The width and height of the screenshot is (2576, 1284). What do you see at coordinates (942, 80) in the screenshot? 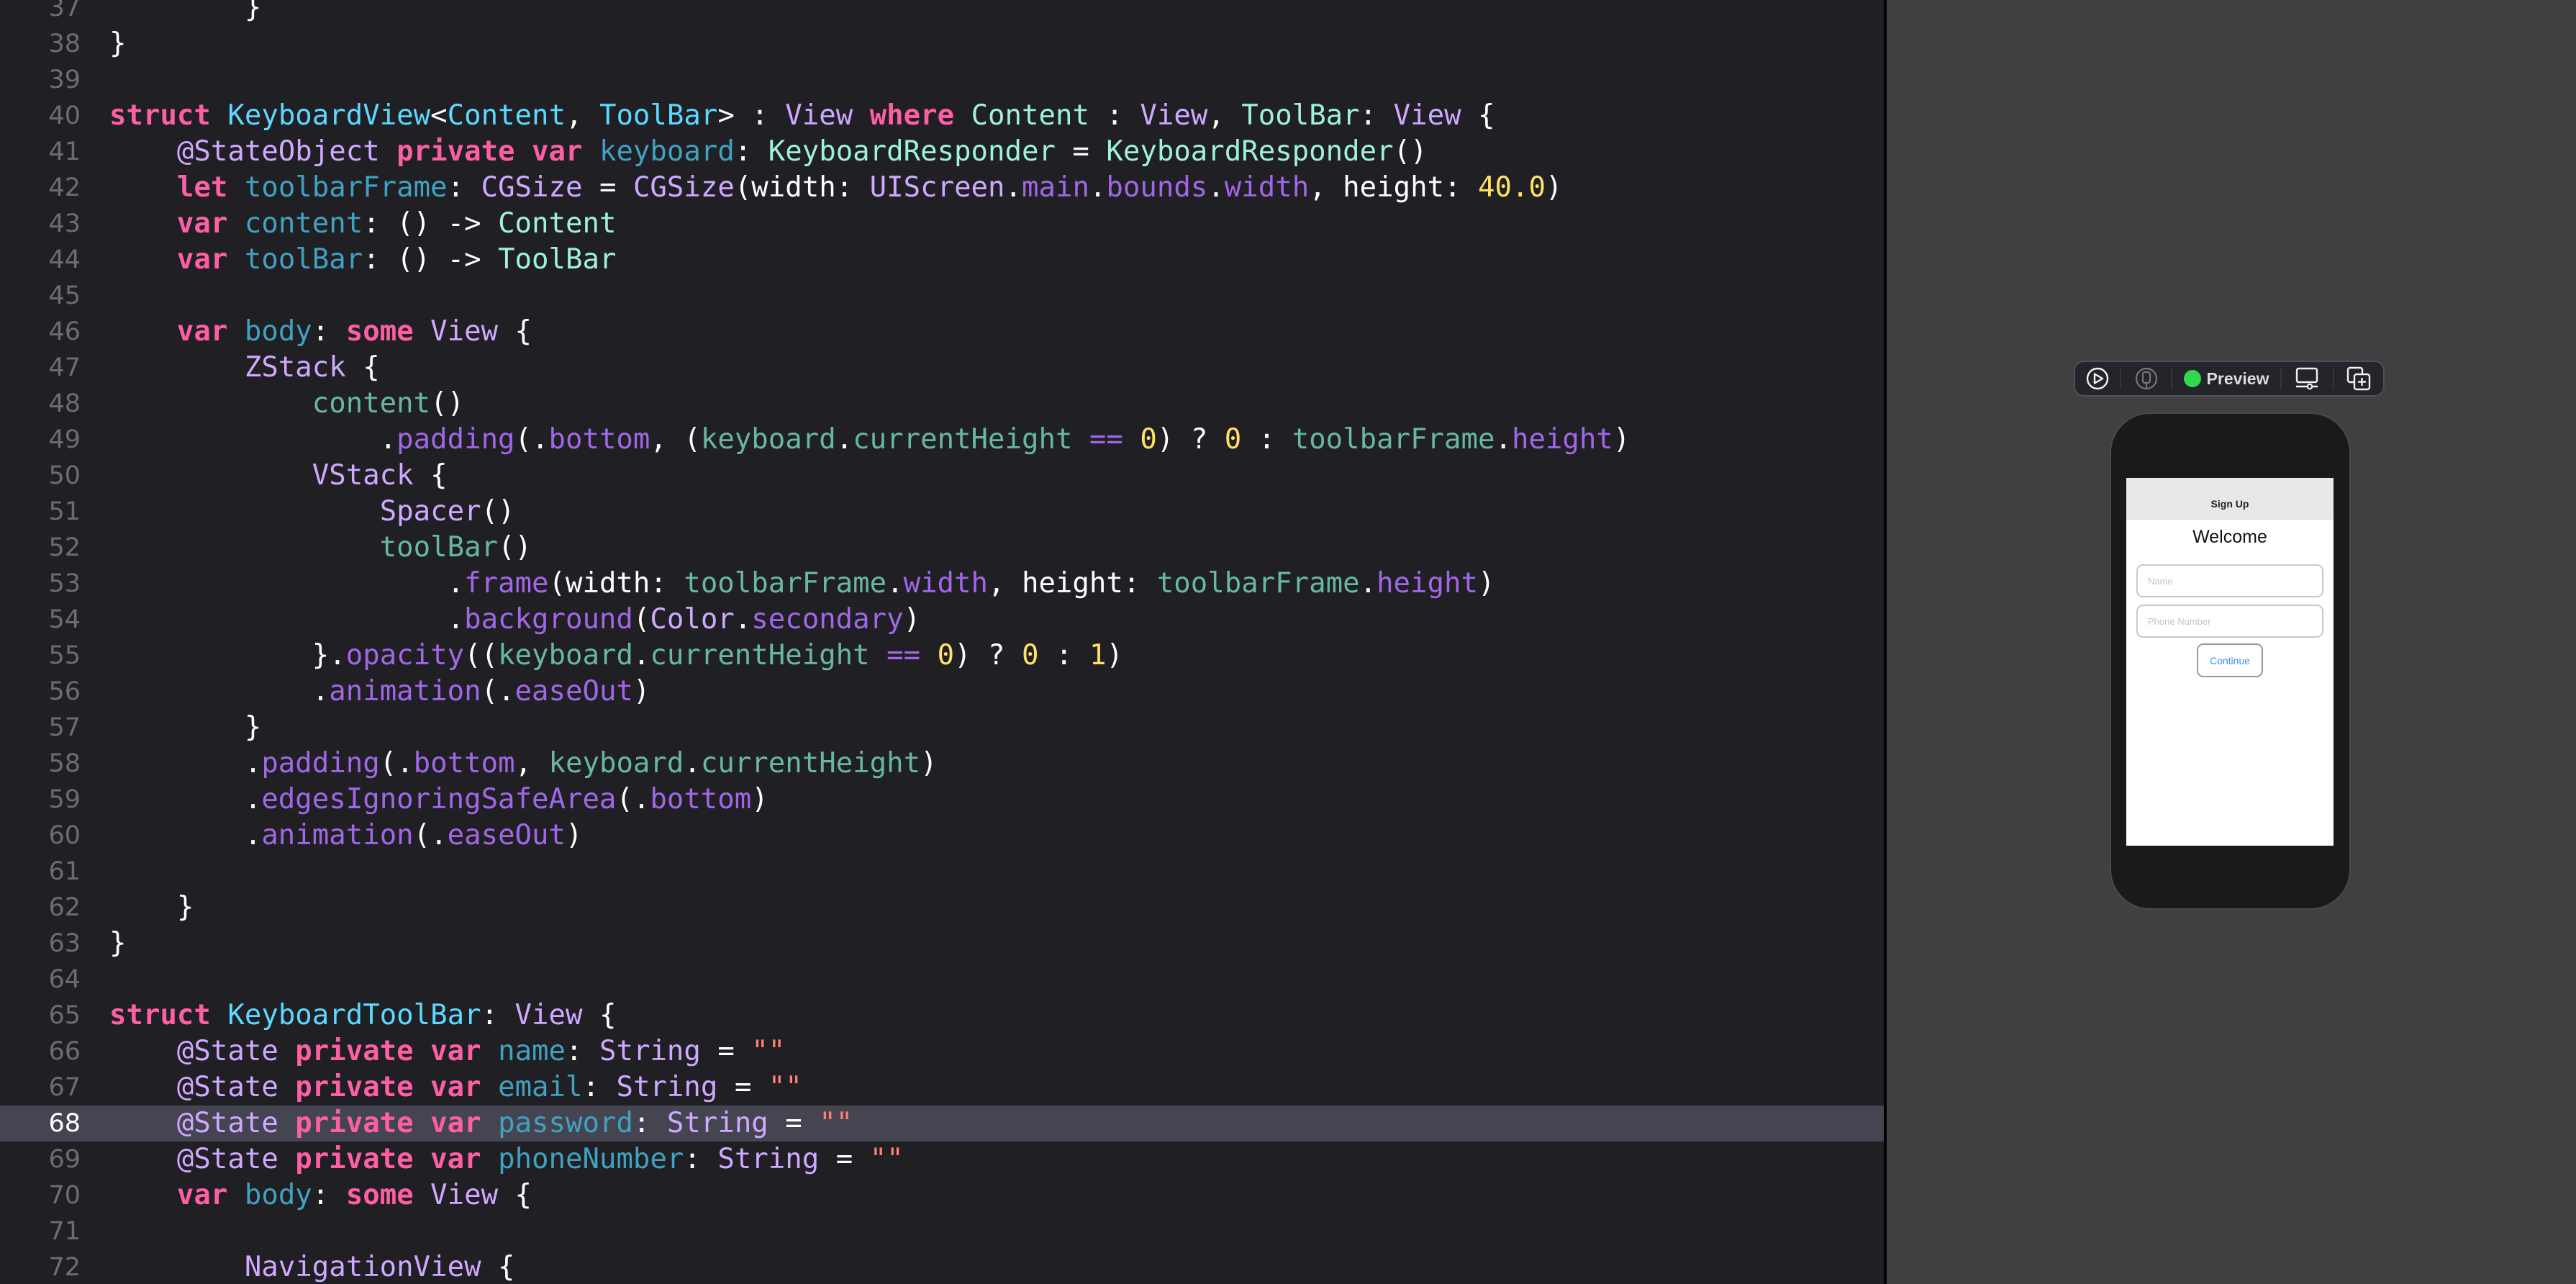
I see `code-line: 39` at bounding box center [942, 80].